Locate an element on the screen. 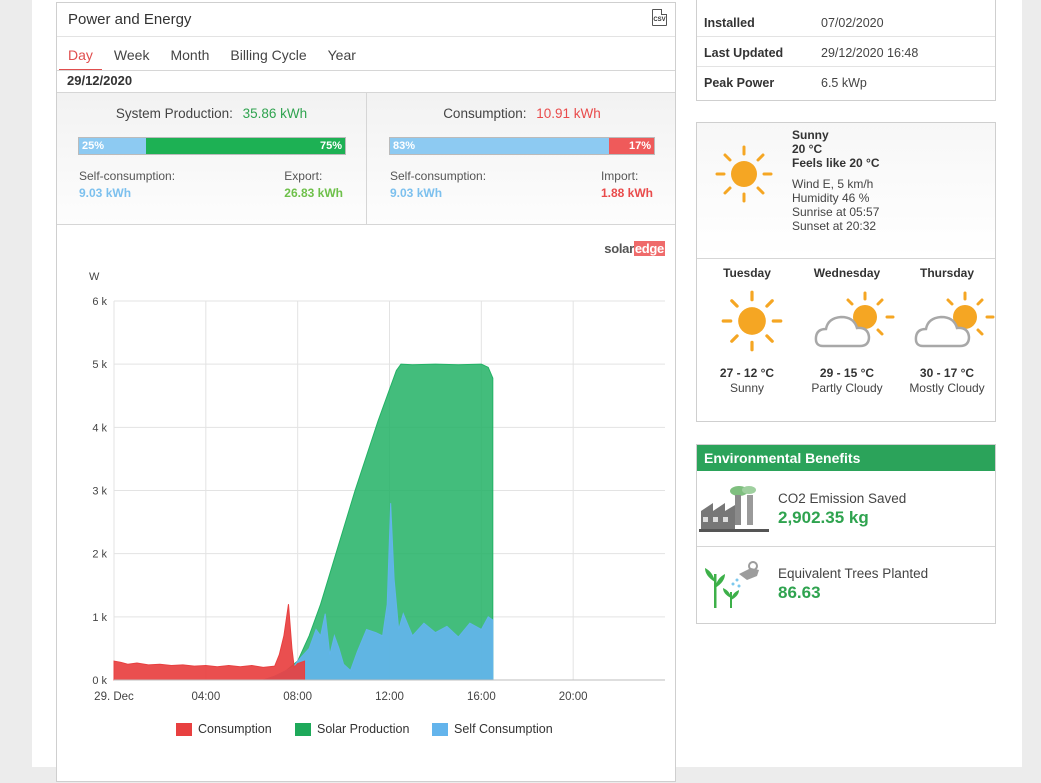  legend-item-consumption: Consumption is located at coordinates (224, 729).